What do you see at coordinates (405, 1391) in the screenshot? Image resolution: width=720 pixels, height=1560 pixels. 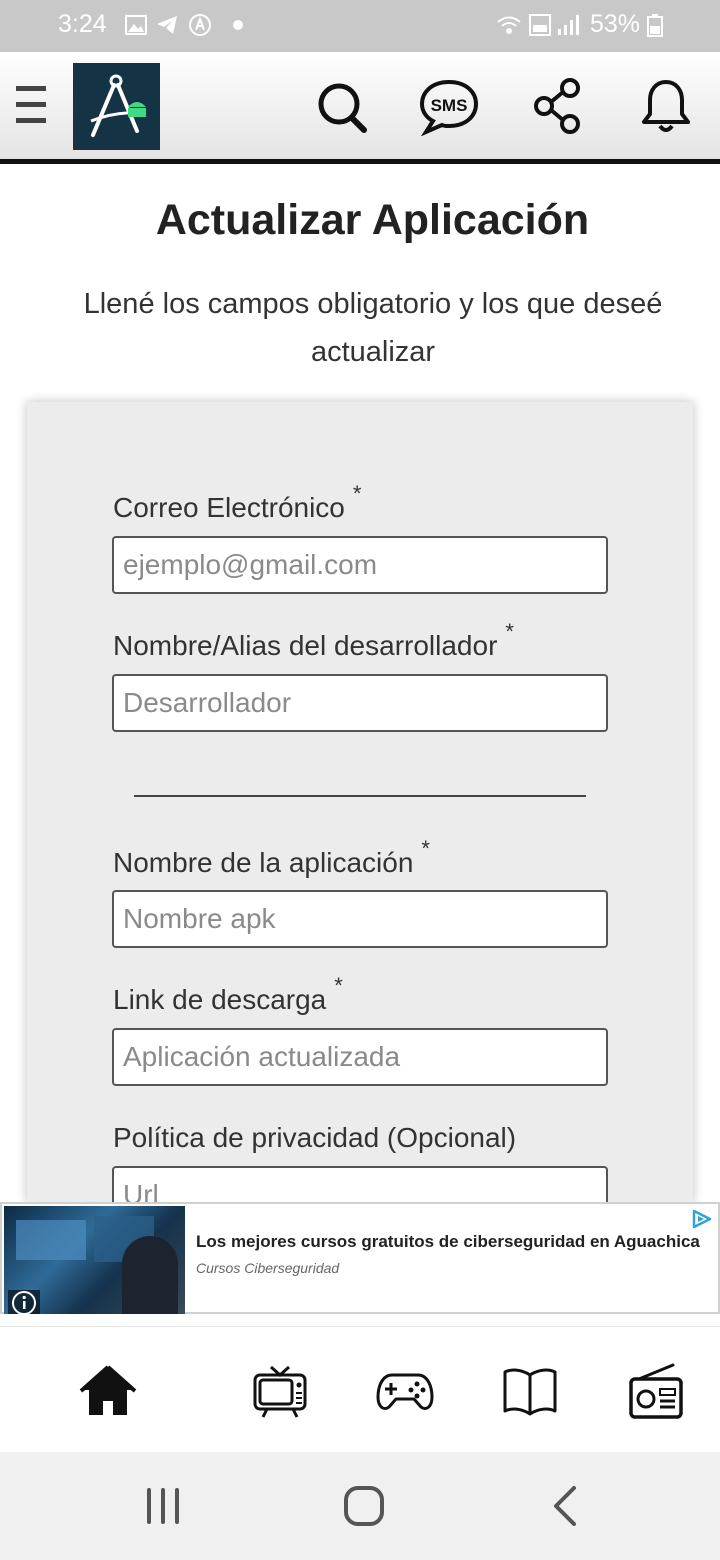 I see `gamepad-icon` at bounding box center [405, 1391].